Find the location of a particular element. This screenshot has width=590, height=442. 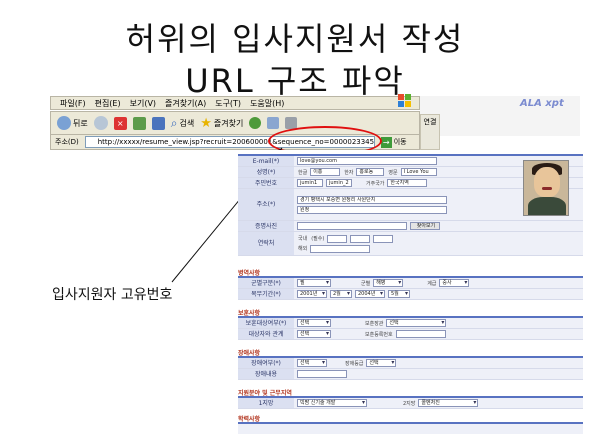

address2-input: 원정 is located at coordinates (372, 209).